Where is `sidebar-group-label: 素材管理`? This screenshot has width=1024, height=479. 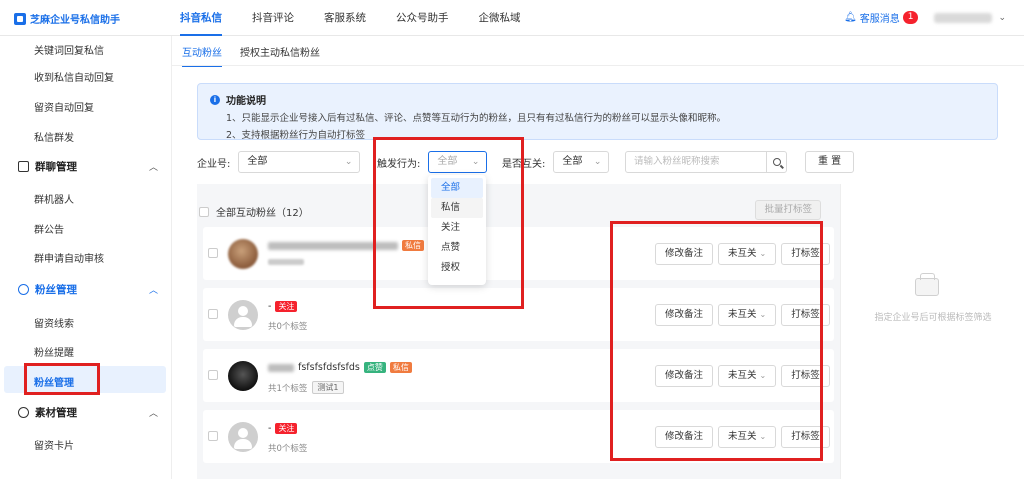 sidebar-group-label: 素材管理 is located at coordinates (56, 413).